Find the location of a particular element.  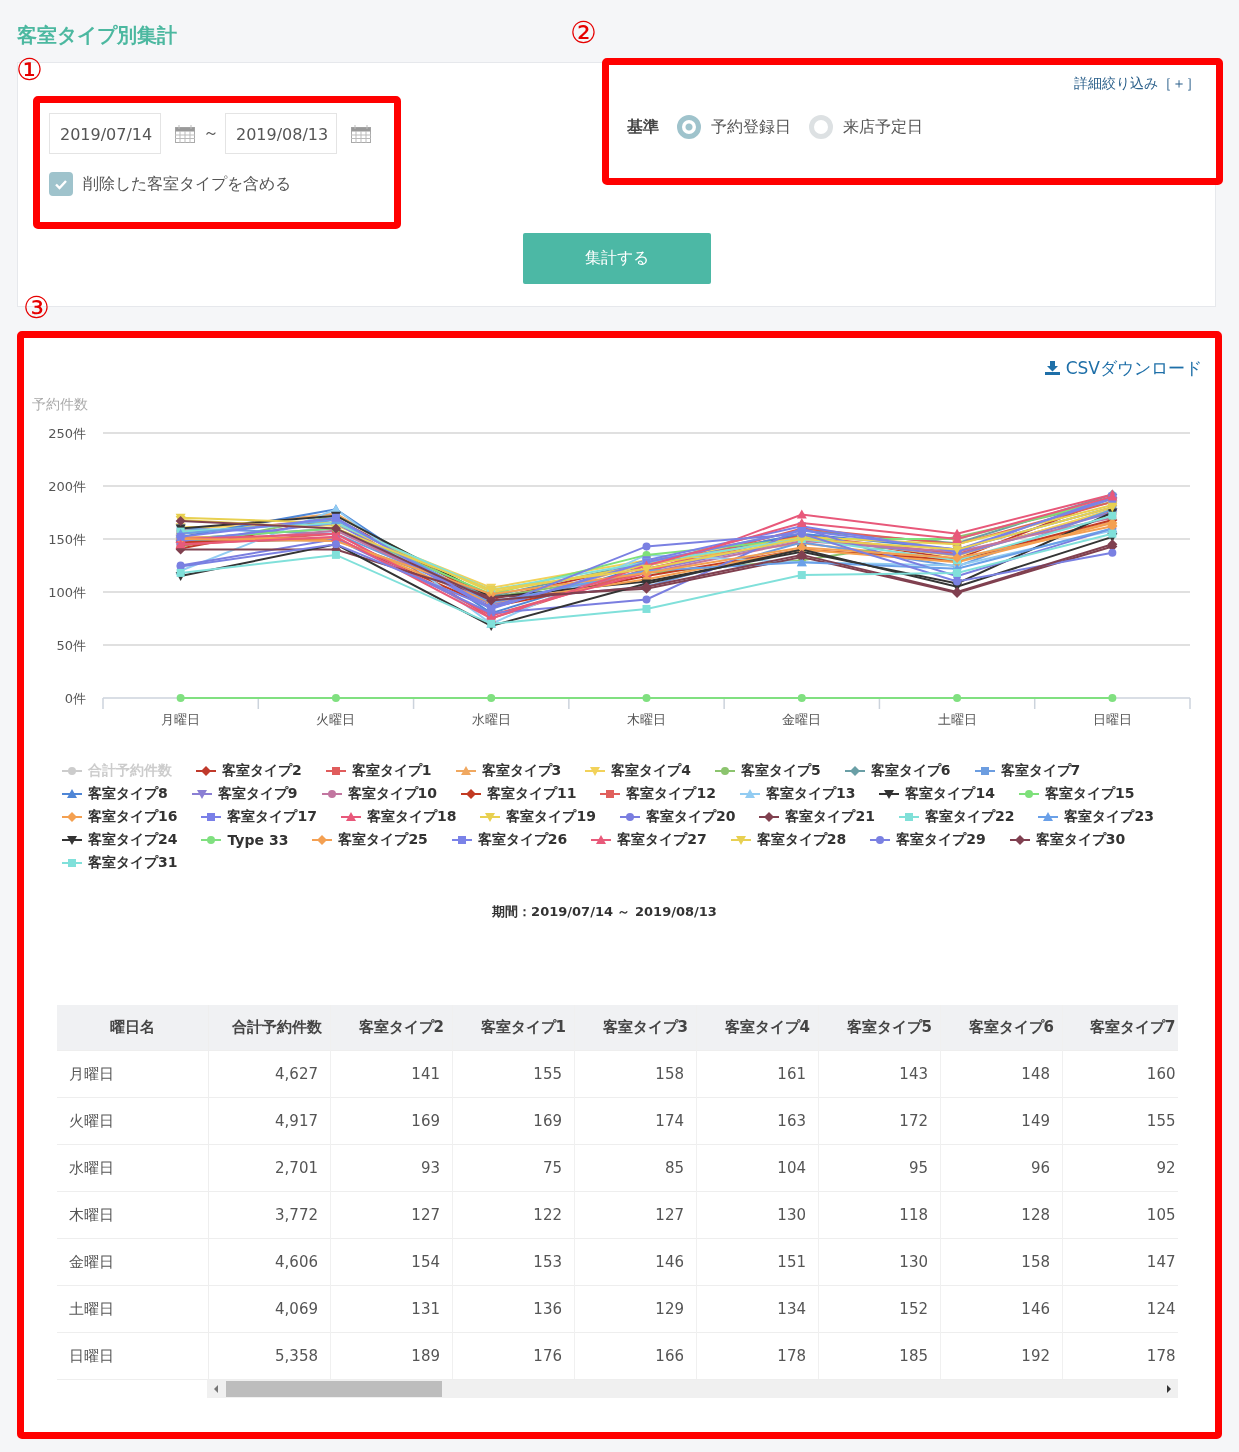

table-cell: 185 is located at coordinates (879, 1356).